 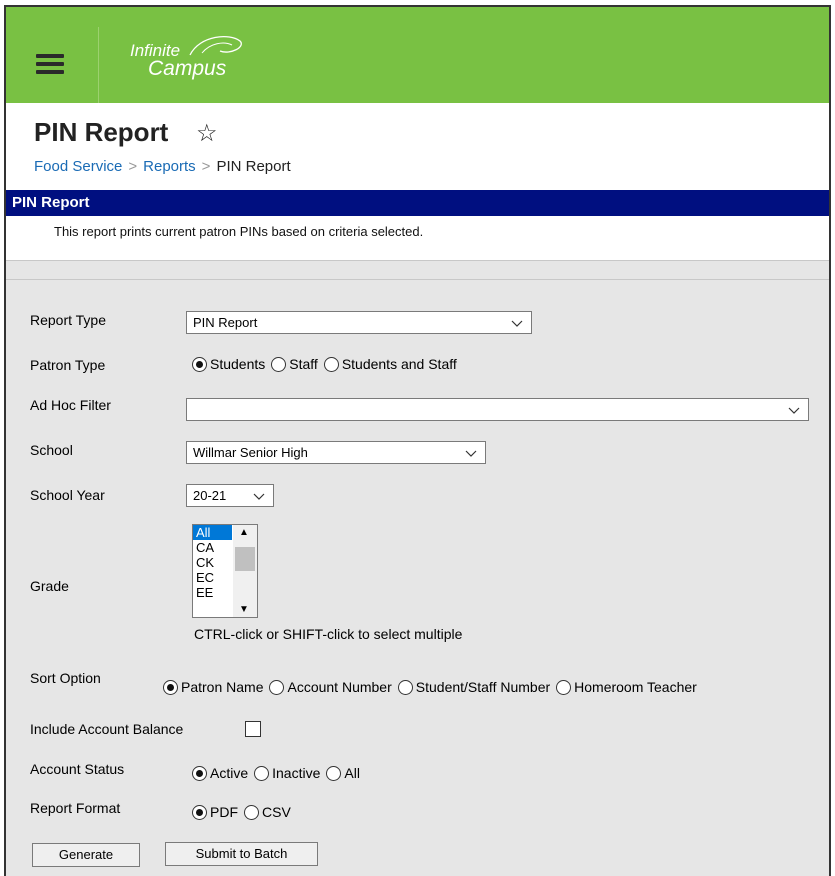 What do you see at coordinates (483, 687) in the screenshot?
I see `sort-student-staff-number-label: Student/Staff Number` at bounding box center [483, 687].